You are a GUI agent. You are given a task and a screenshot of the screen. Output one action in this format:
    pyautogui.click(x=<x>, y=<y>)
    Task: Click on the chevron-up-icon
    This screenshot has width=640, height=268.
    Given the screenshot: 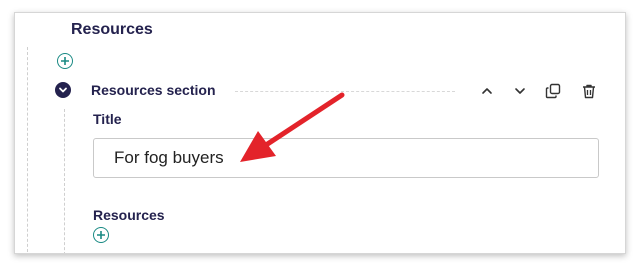 What is the action you would take?
    pyautogui.click(x=487, y=91)
    